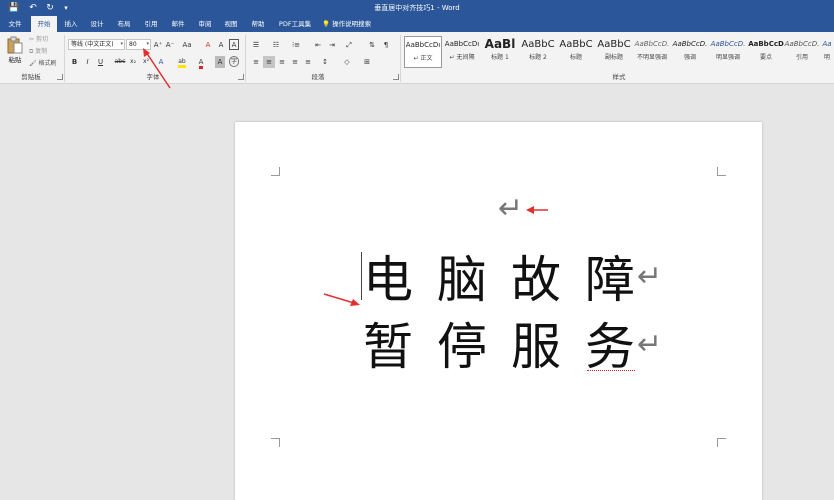  Describe the element at coordinates (124, 24) in the screenshot. I see `tab-layout: 布局` at that location.